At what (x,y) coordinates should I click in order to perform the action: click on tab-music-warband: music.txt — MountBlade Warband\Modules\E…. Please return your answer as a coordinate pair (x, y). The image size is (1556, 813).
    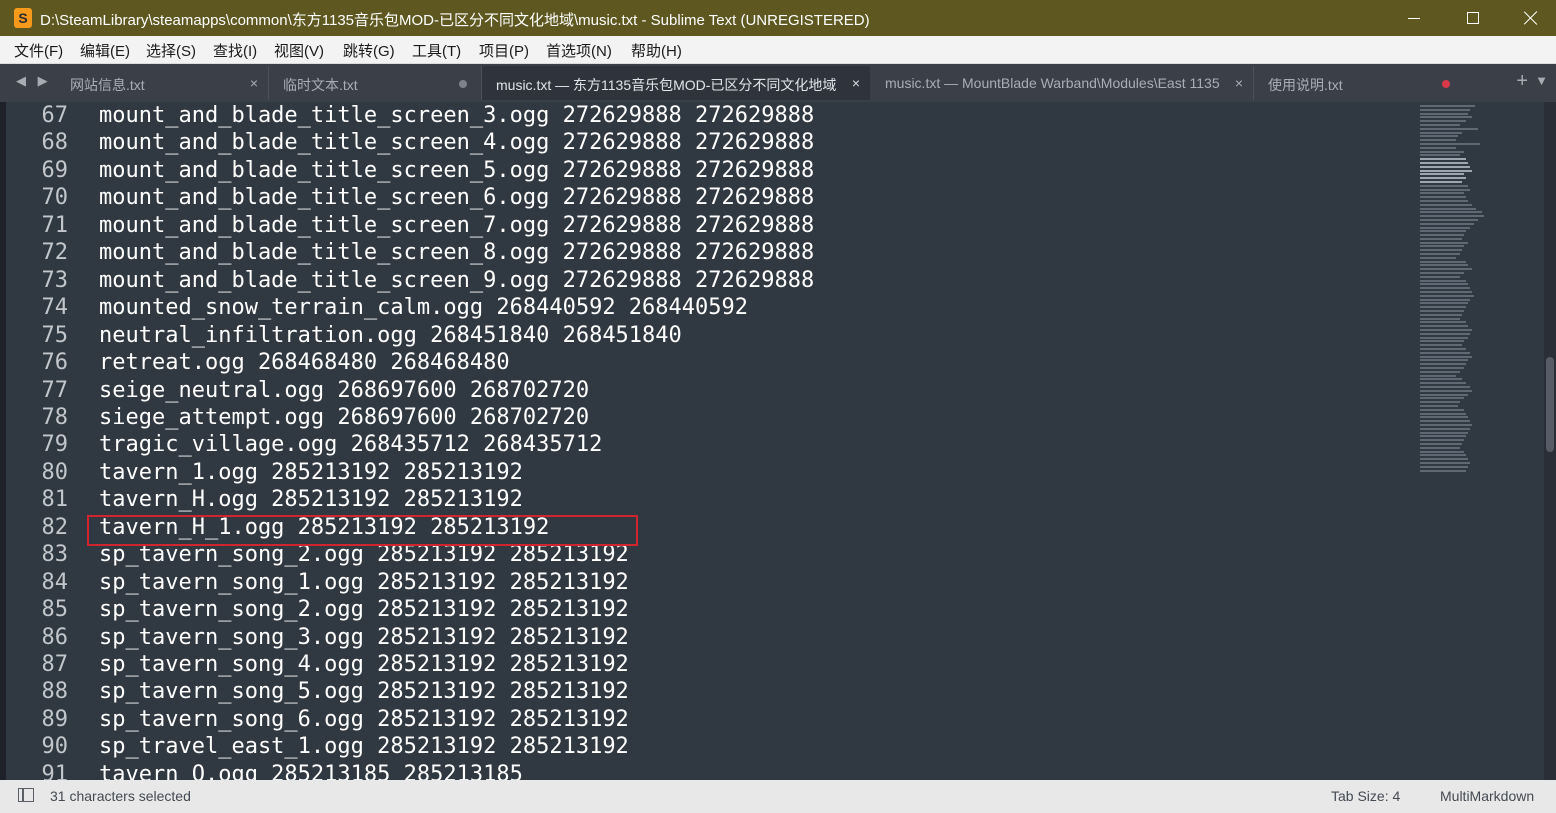
    Looking at the image, I should click on (1062, 83).